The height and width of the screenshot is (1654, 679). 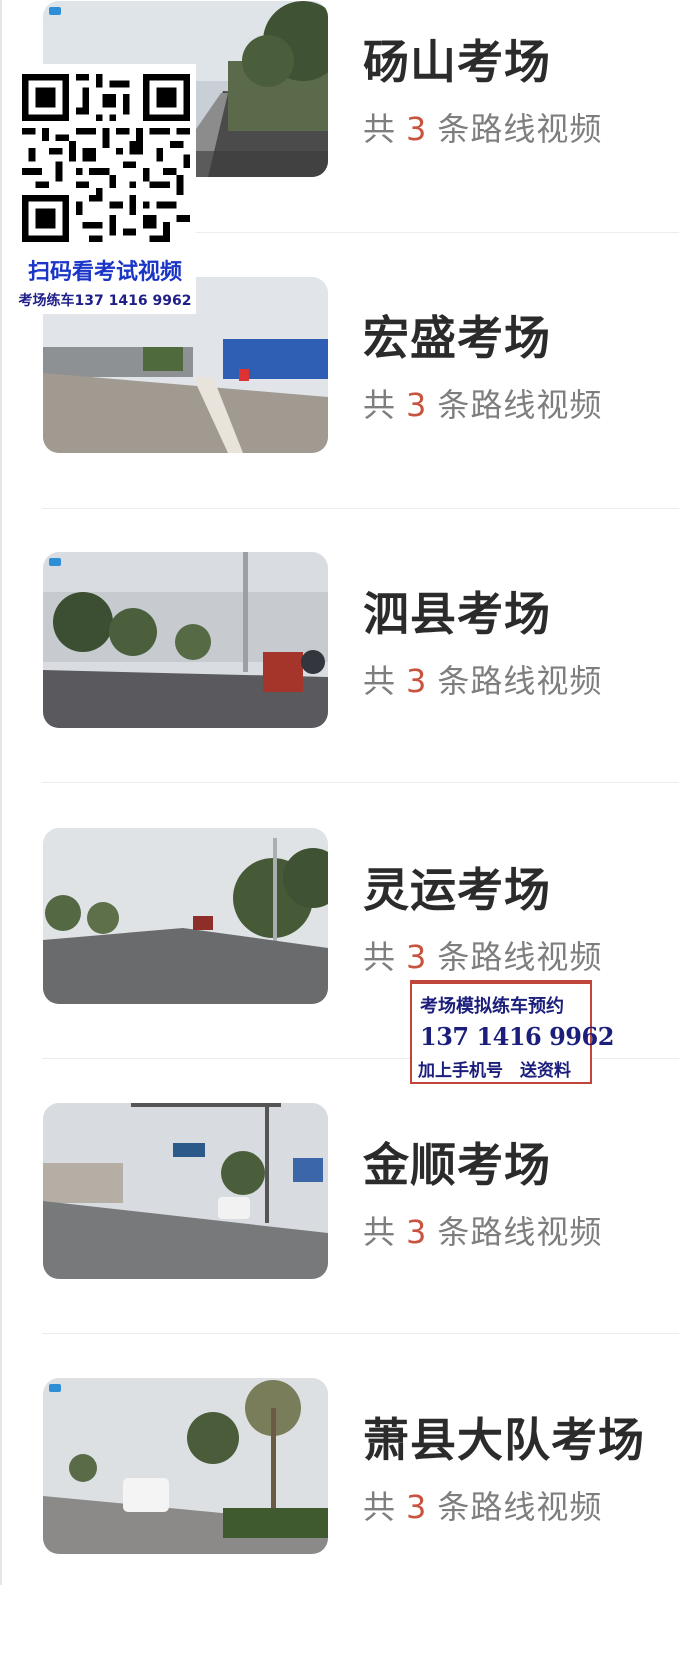 I want to click on qr-code-overlay: 扫码看考试视频 考场练车137 1416 9962, so click(x=105, y=189).